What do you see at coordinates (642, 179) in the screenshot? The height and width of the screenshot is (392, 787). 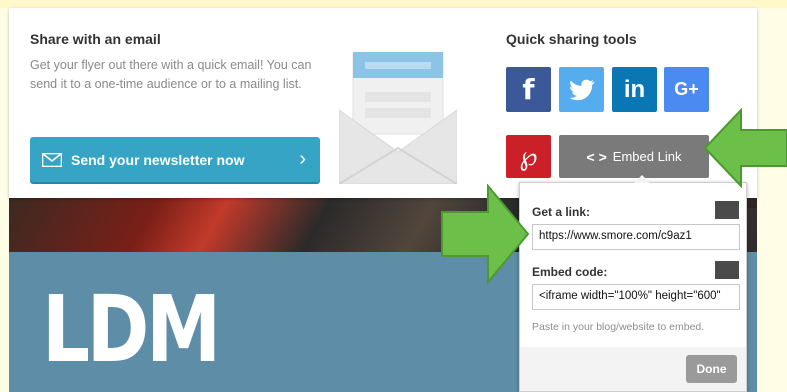 I see `popup-caret` at bounding box center [642, 179].